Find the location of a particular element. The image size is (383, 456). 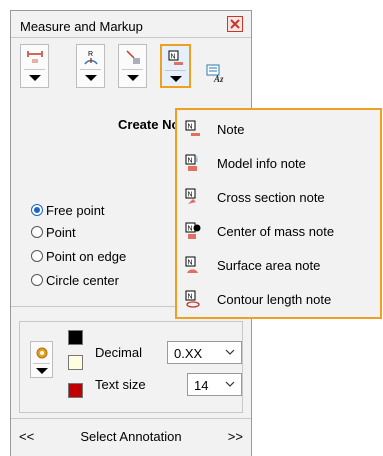

decimal-select: 0.XX is located at coordinates (204, 352).